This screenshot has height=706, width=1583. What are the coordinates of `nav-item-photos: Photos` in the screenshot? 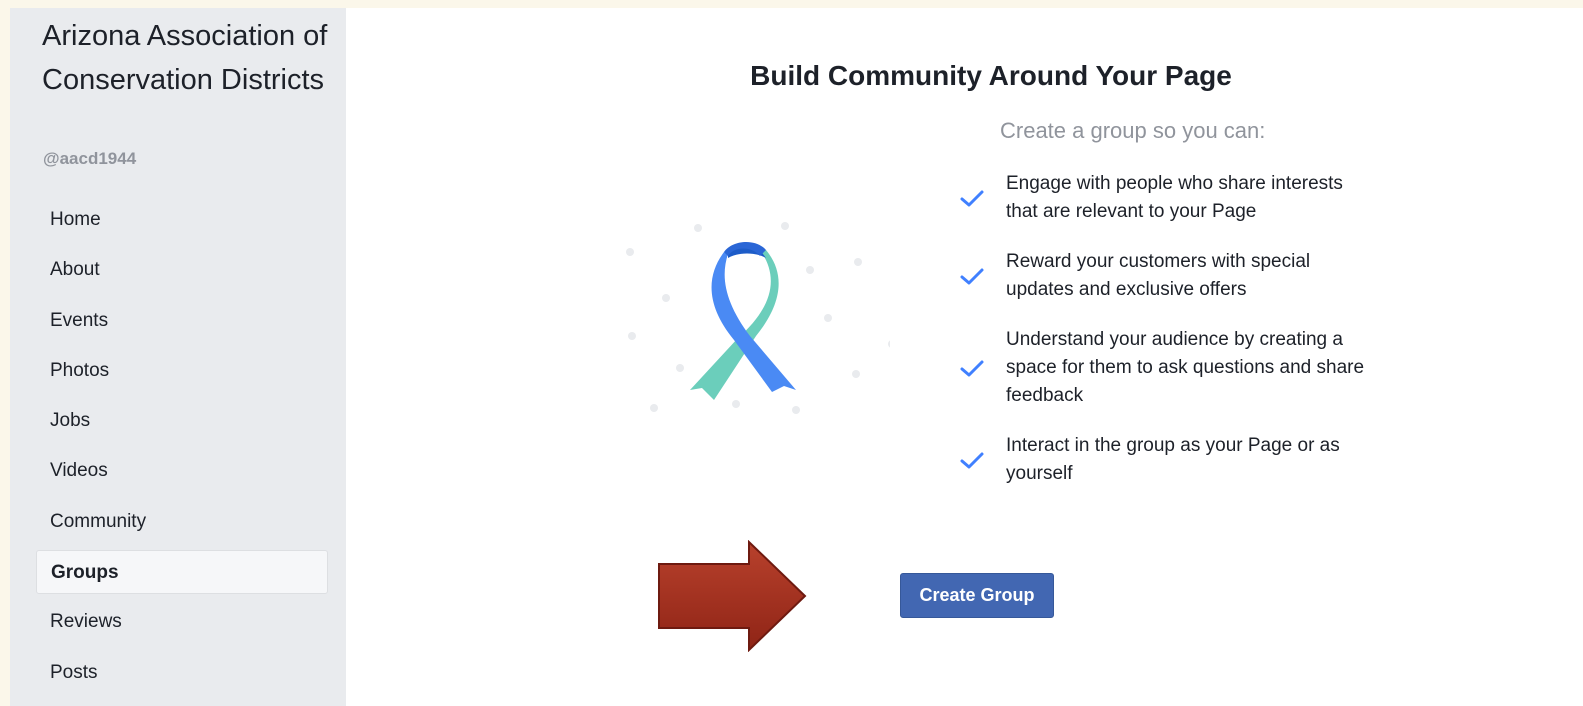 It's located at (182, 371).